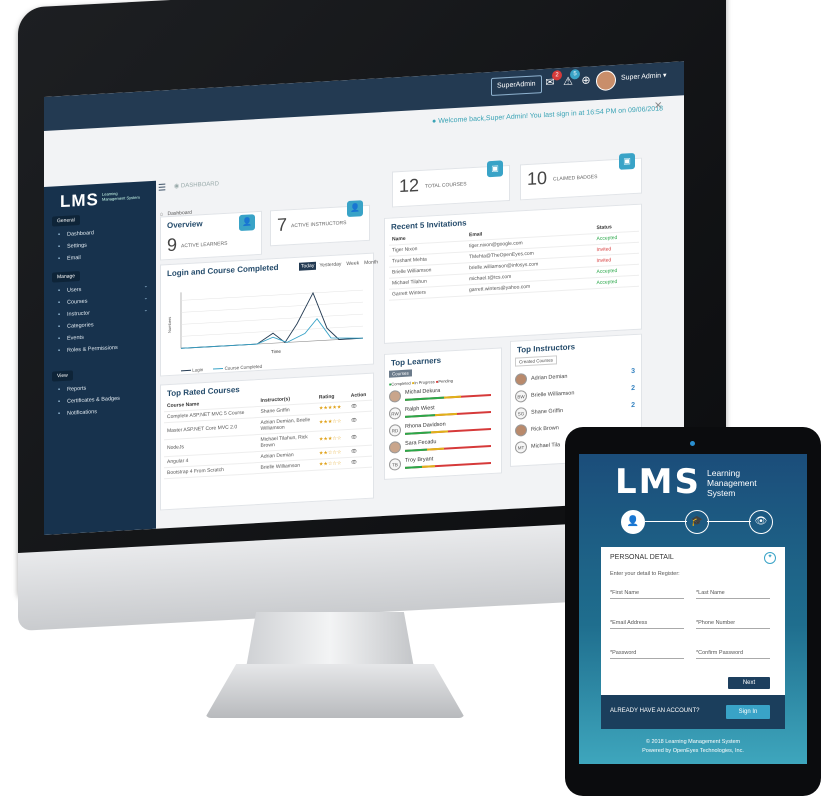 This screenshot has height=800, width=840. I want to click on next-button: Next, so click(749, 683).